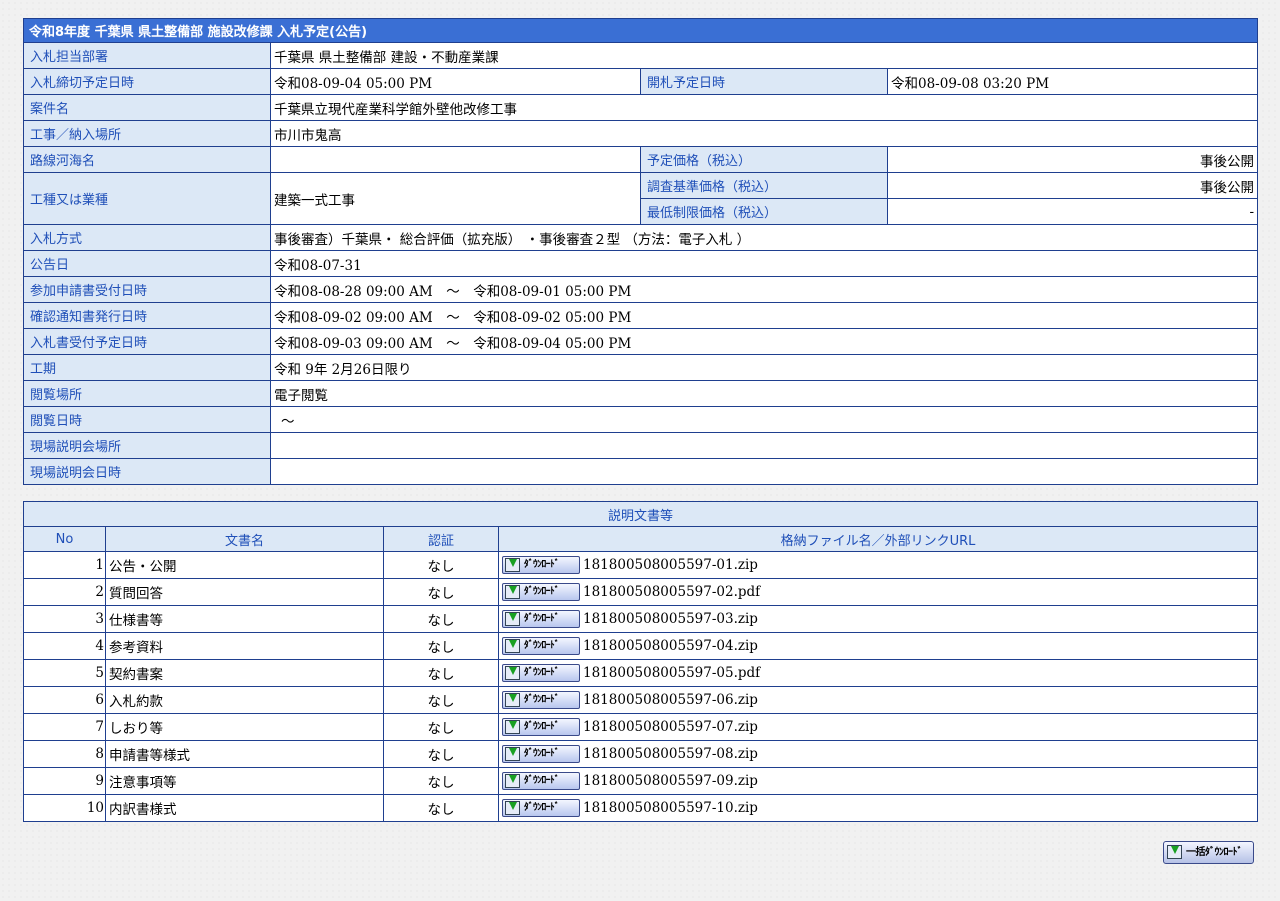 The image size is (1280, 901). Describe the element at coordinates (455, 198) in the screenshot. I see `value-category: 建築一式工事` at that location.